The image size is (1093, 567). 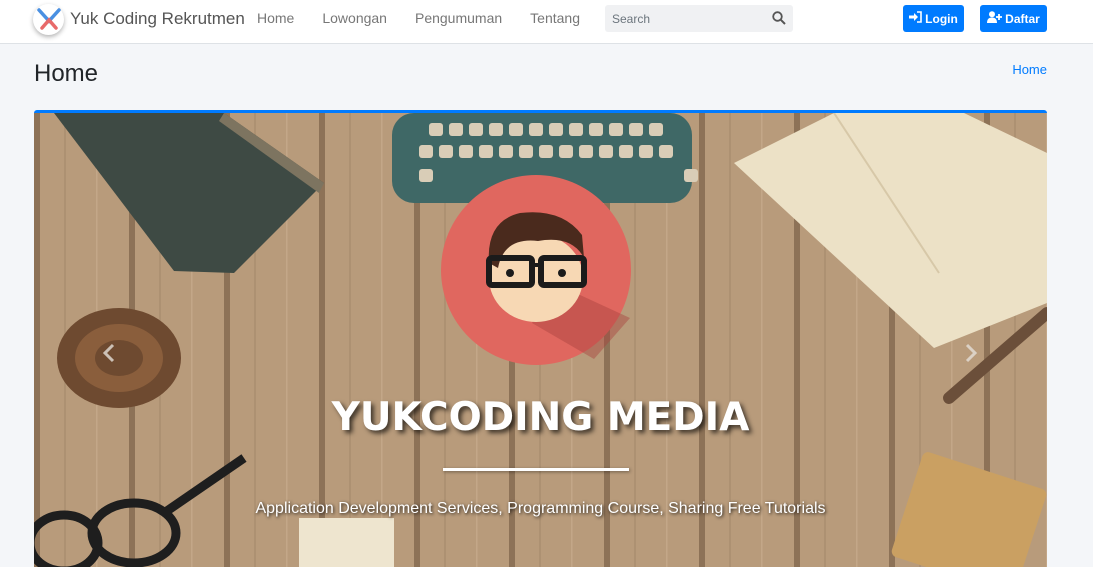 I want to click on login-button: Login, so click(x=933, y=18).